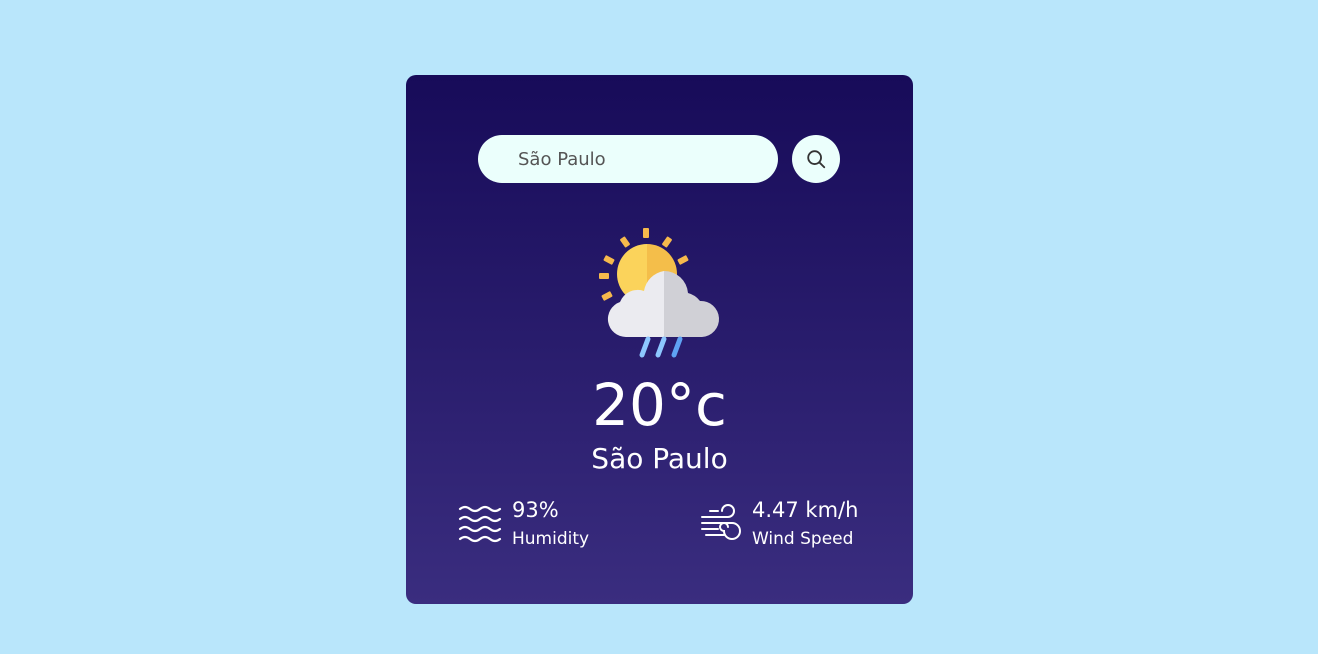 The image size is (1318, 654). What do you see at coordinates (659, 405) in the screenshot?
I see `temperature: 20°c` at bounding box center [659, 405].